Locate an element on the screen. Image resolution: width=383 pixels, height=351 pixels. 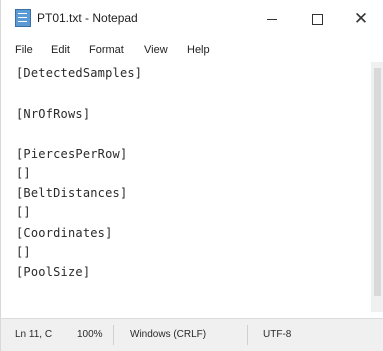
menu-format: Format is located at coordinates (106, 50).